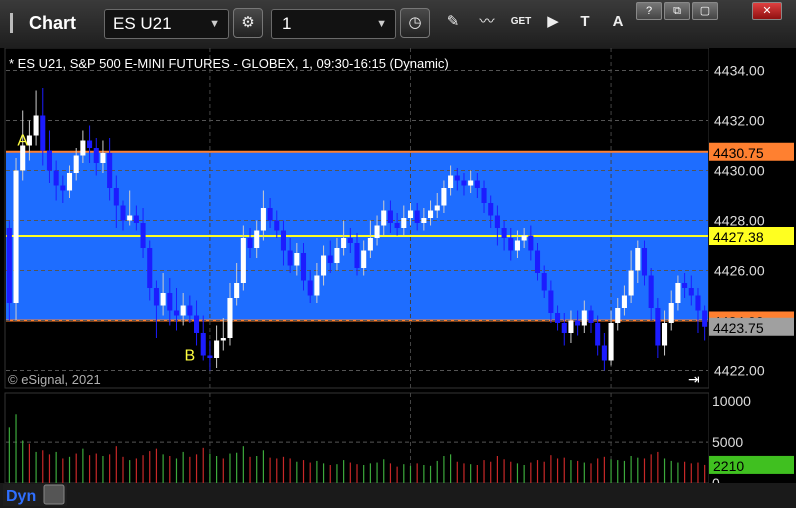  What do you see at coordinates (248, 23) in the screenshot?
I see `gear-icon: ⚙` at bounding box center [248, 23].